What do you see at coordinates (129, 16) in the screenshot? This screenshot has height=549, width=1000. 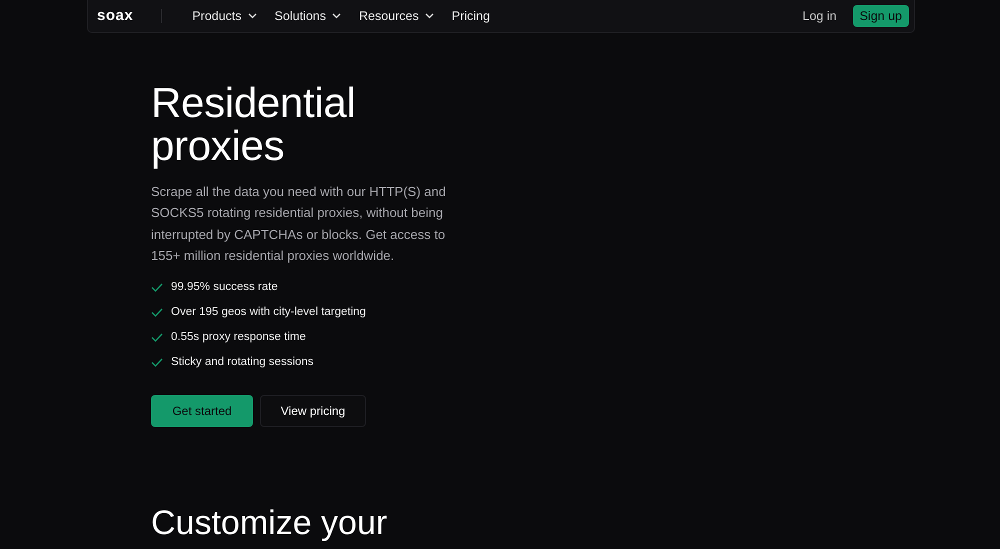 I see `logo: soax` at bounding box center [129, 16].